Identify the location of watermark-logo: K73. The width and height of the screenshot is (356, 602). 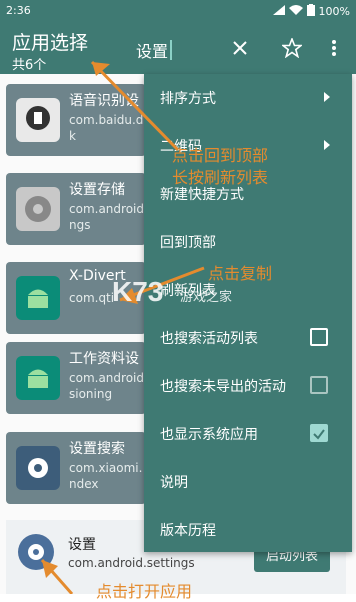
(138, 291).